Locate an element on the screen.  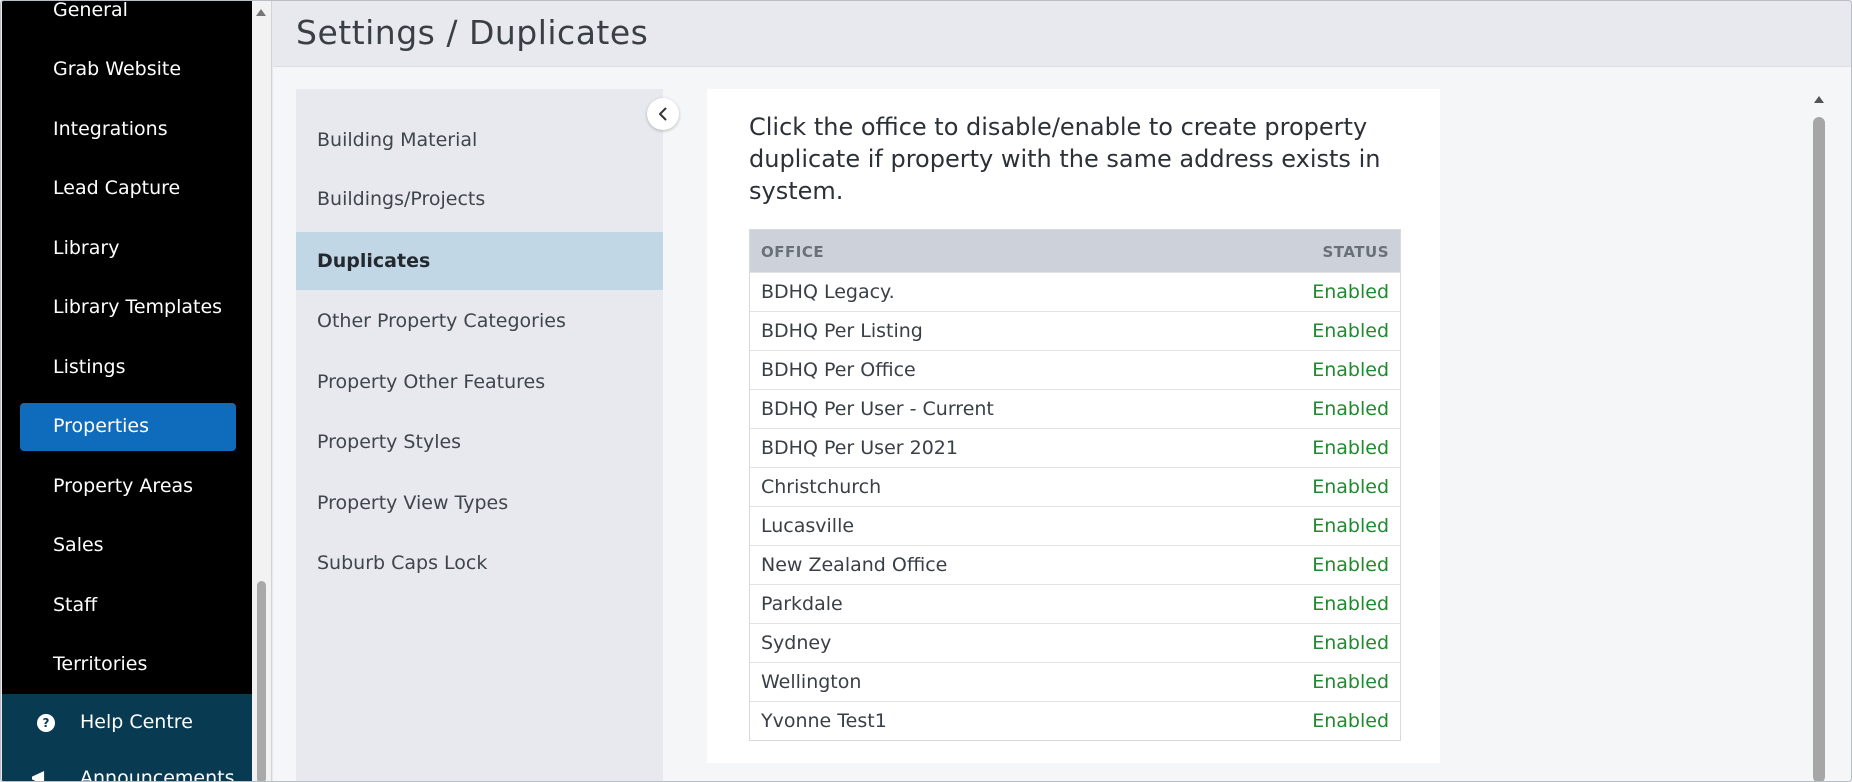
nav-item-lead-capture: Lead Capture is located at coordinates (116, 188).